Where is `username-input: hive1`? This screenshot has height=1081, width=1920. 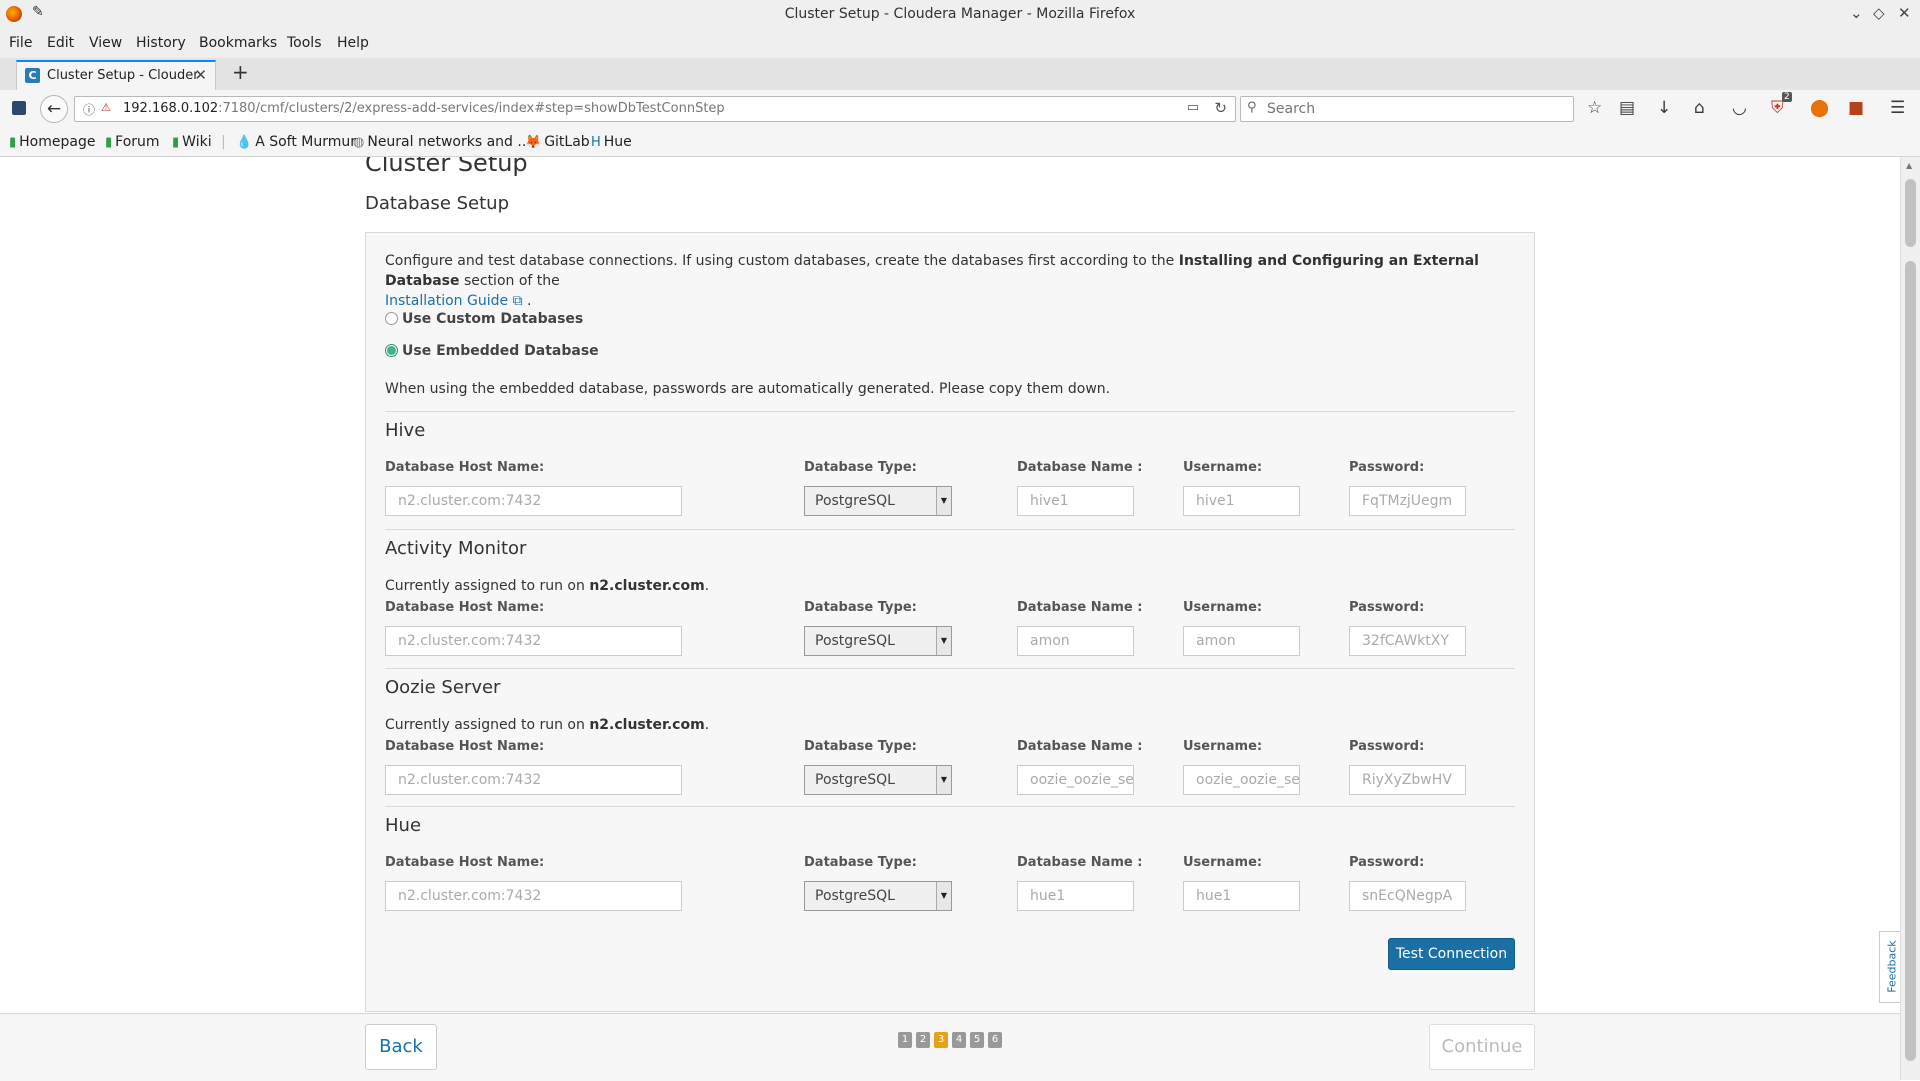
username-input: hive1 is located at coordinates (1241, 501).